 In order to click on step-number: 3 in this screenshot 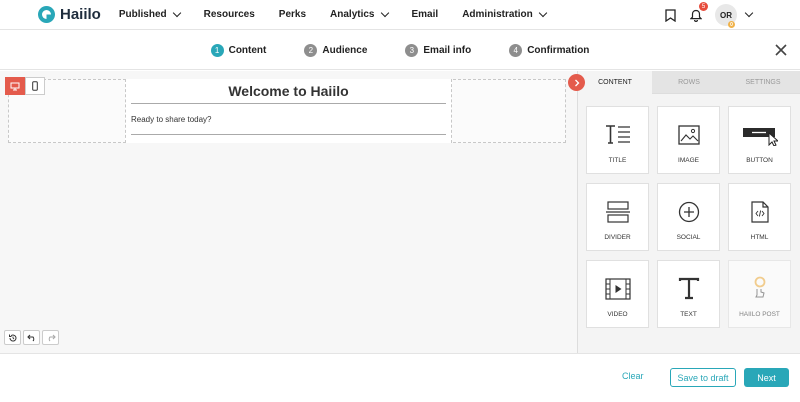, I will do `click(412, 50)`.